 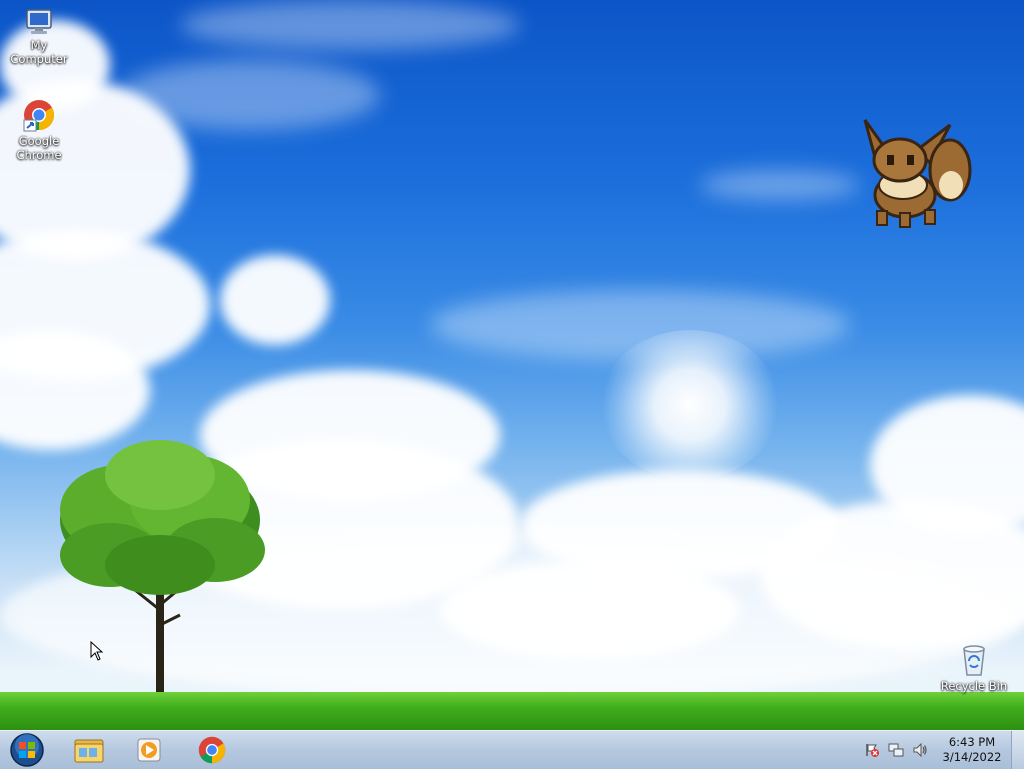 I want to click on tree-illustration, so click(x=162, y=567).